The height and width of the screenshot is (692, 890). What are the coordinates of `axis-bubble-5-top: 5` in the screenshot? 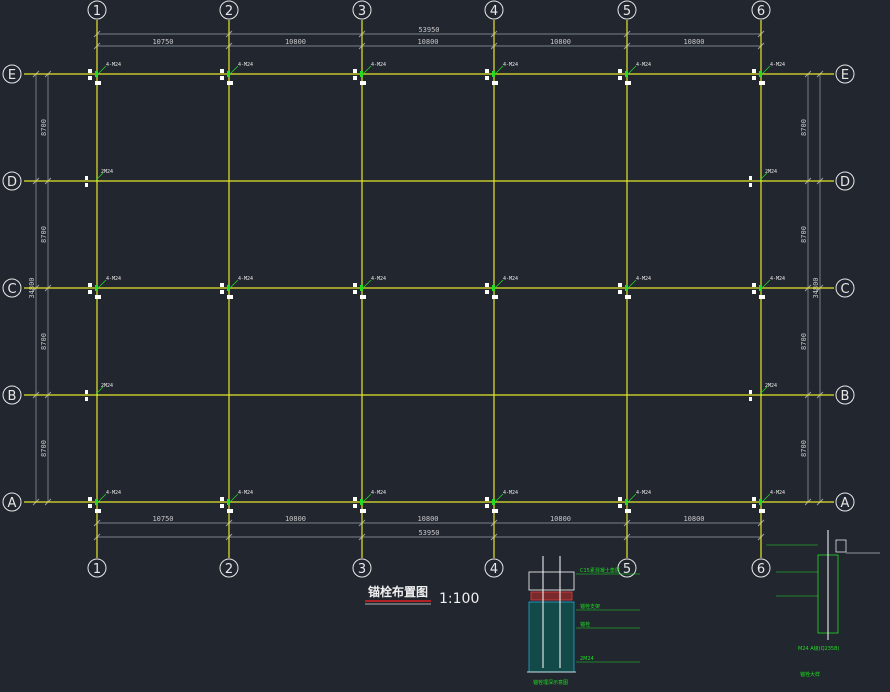 It's located at (627, 10).